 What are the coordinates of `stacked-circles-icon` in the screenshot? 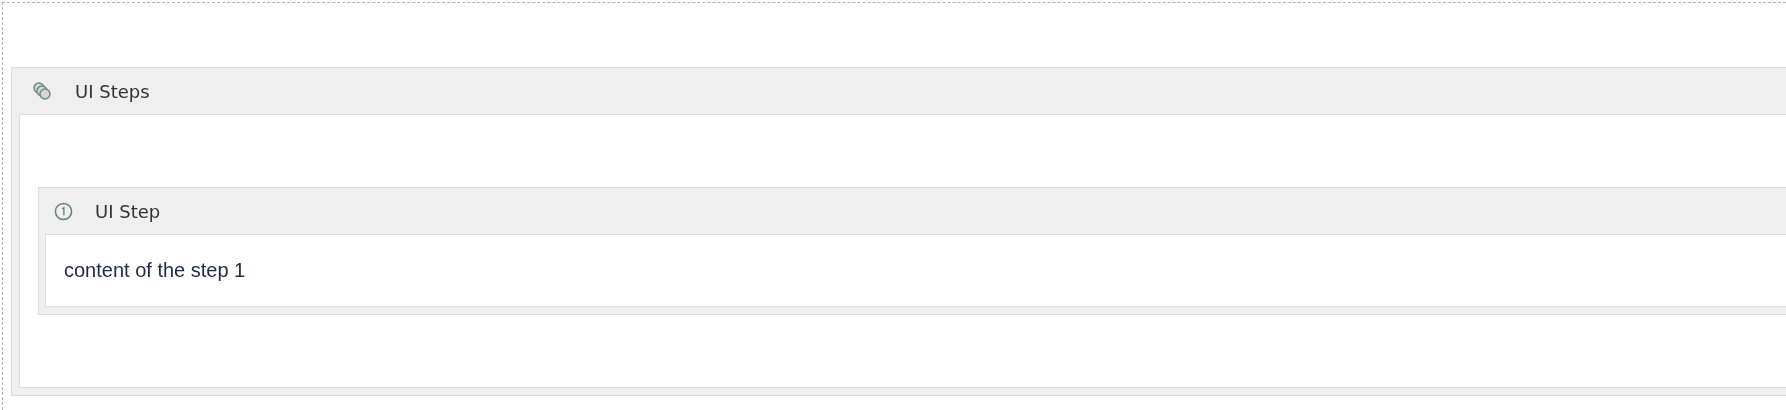 It's located at (42, 91).